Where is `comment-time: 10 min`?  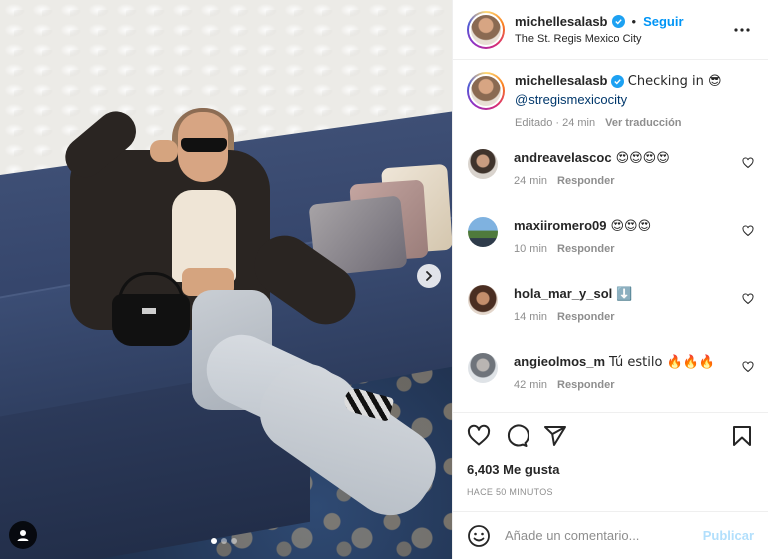 comment-time: 10 min is located at coordinates (531, 249).